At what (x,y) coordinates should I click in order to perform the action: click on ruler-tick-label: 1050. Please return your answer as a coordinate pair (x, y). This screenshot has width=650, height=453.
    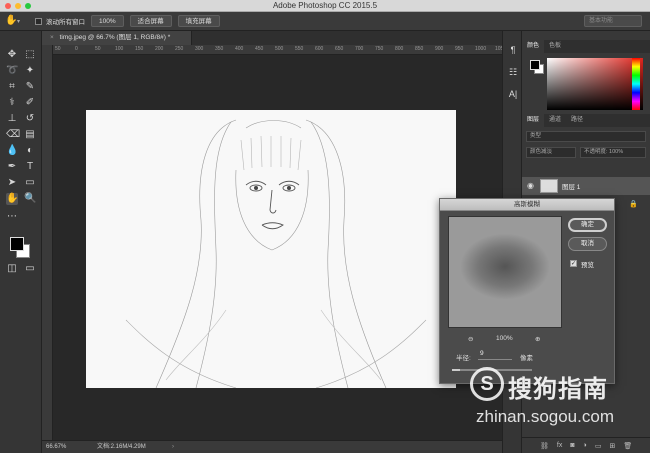
    Looking at the image, I should click on (498, 49).